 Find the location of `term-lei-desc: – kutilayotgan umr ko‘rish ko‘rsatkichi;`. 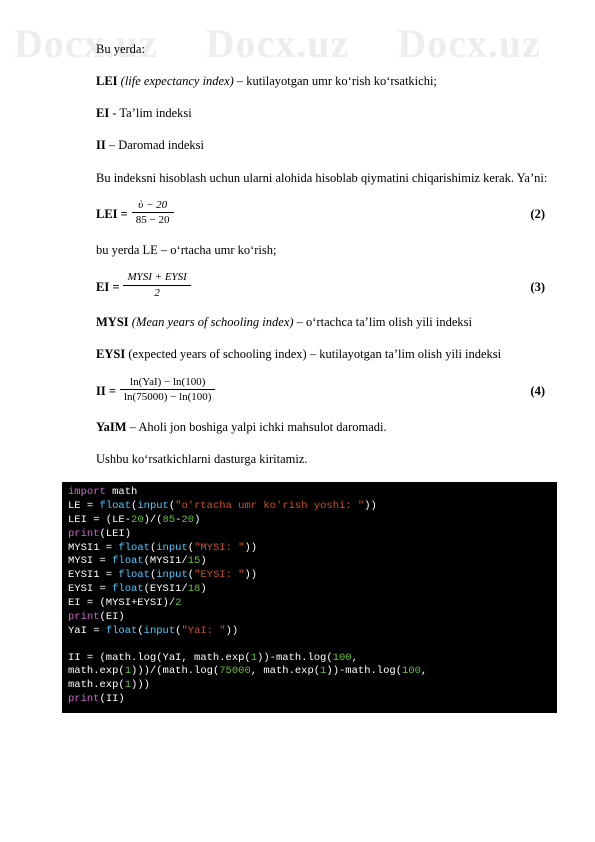

term-lei-desc: – kutilayotgan umr ko‘rish ko‘rsatkichi; is located at coordinates (335, 81).